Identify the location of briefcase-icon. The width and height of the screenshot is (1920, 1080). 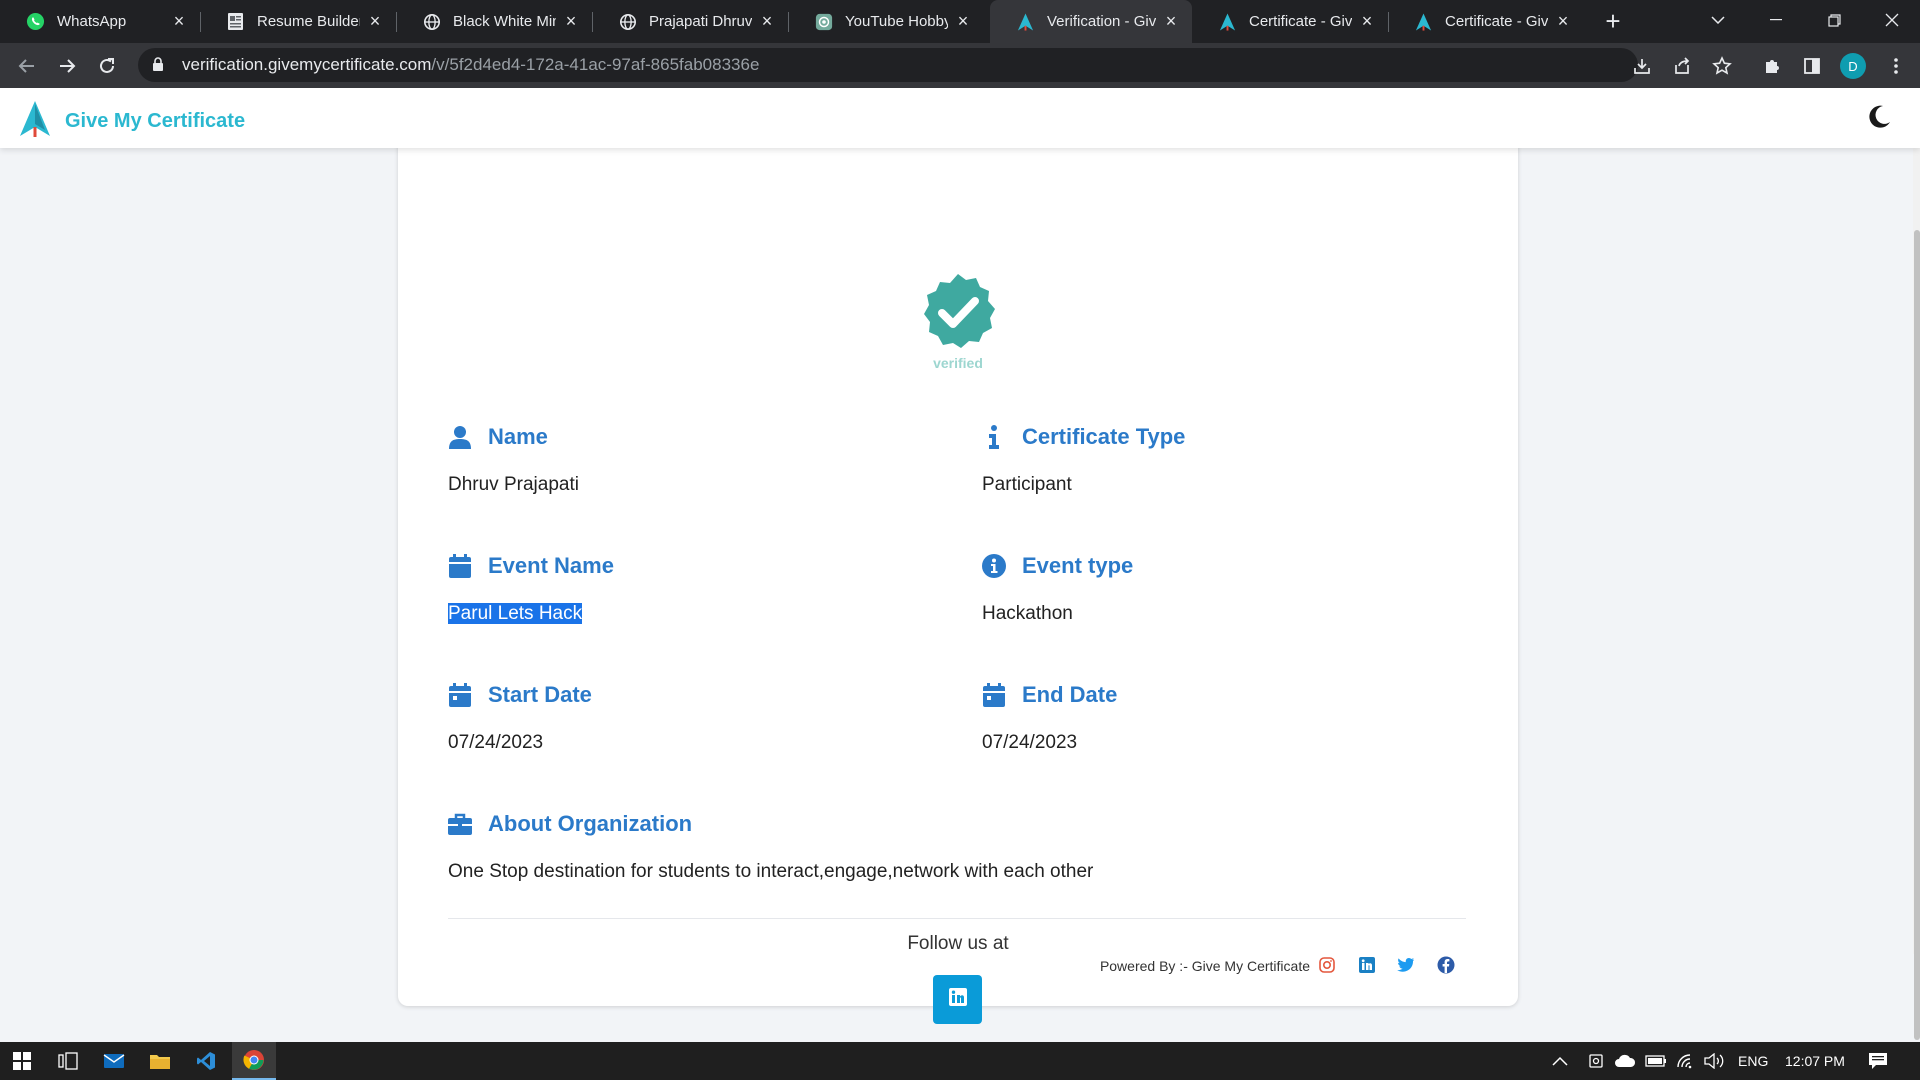
(460, 824).